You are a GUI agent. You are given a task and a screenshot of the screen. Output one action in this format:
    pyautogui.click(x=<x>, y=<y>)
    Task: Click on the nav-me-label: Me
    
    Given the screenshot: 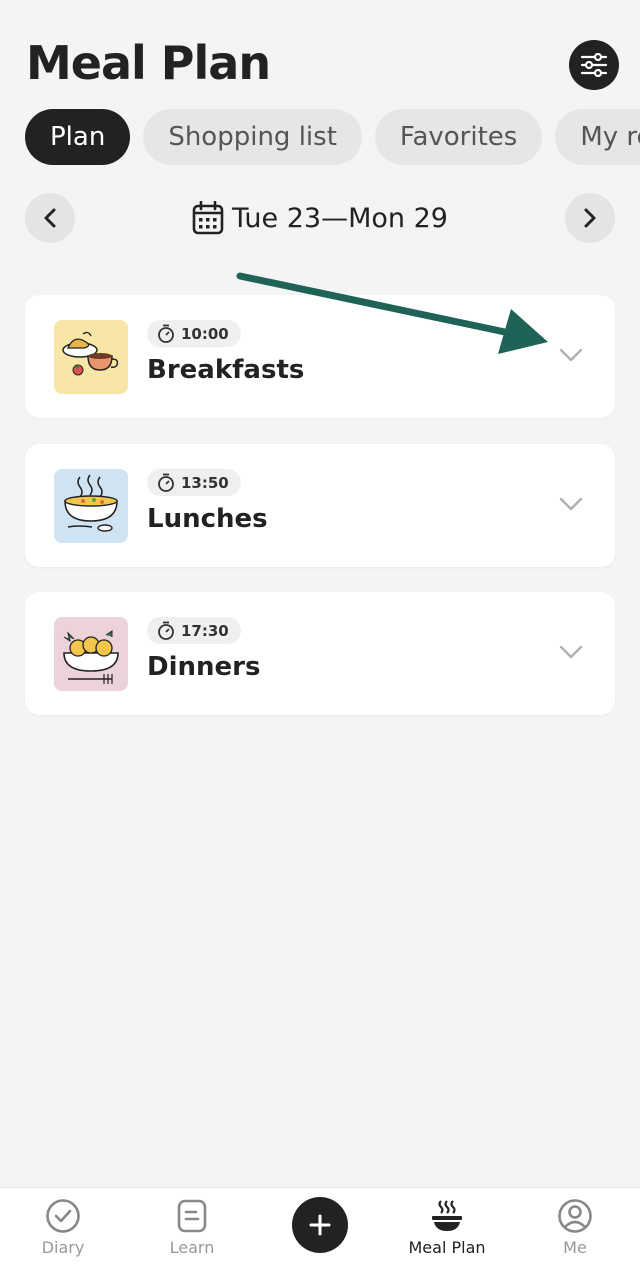 What is the action you would take?
    pyautogui.click(x=575, y=1247)
    